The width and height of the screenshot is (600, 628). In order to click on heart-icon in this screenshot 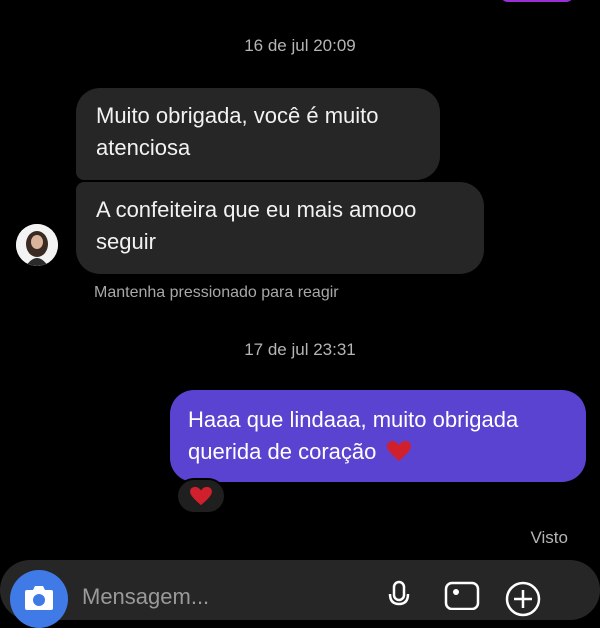, I will do `click(201, 496)`.